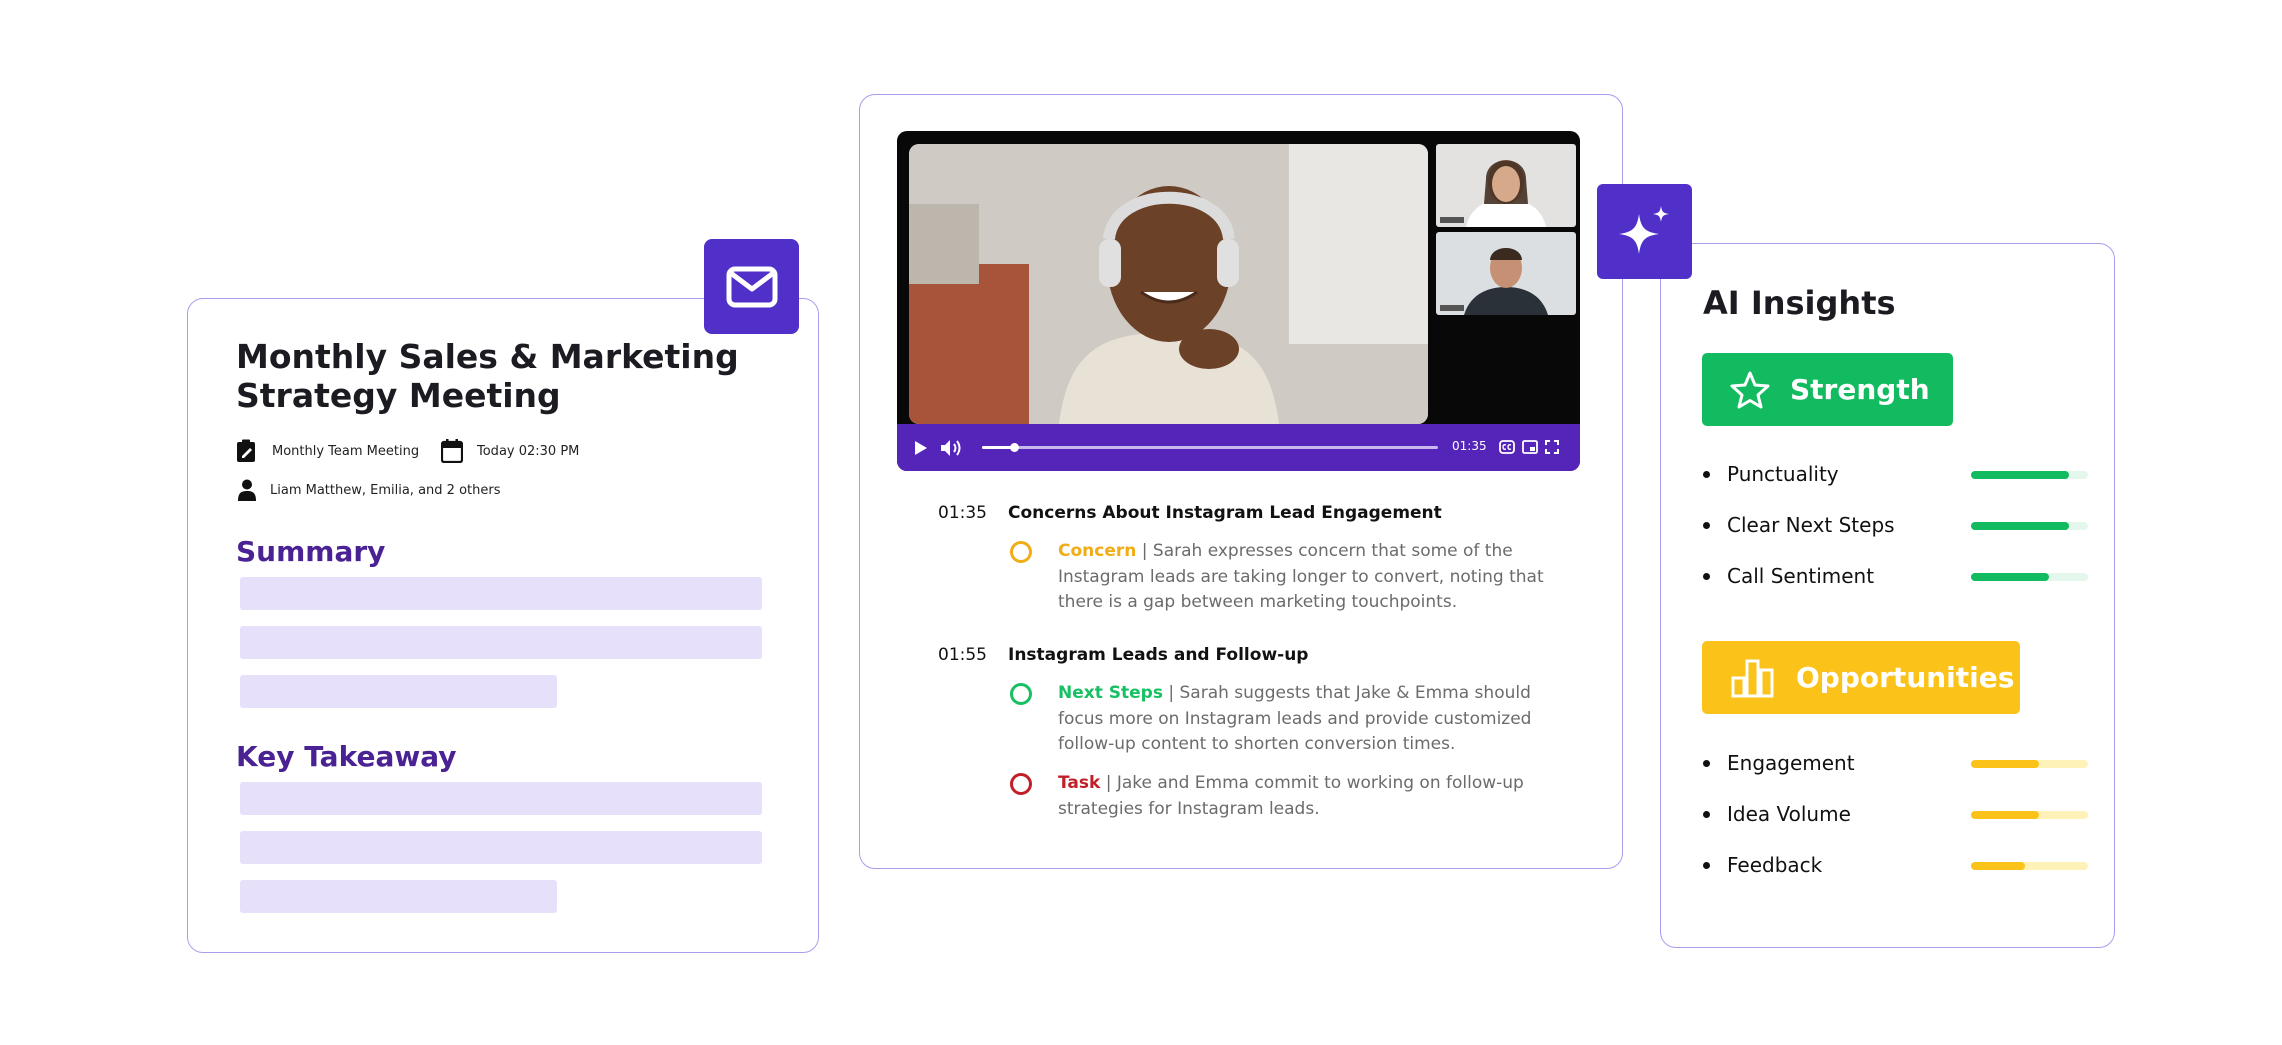 This screenshot has height=1045, width=2282. I want to click on meeting-datetime: Today 02:30 PM, so click(528, 451).